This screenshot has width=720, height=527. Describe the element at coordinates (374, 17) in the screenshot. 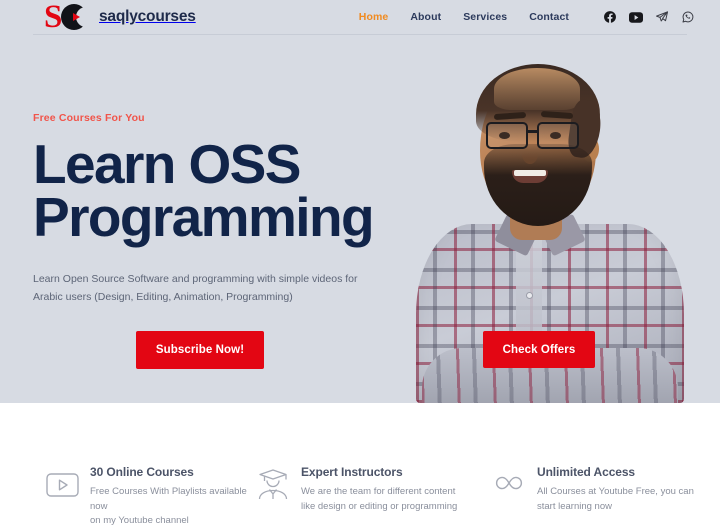

I see `nav-item-home: Home` at that location.